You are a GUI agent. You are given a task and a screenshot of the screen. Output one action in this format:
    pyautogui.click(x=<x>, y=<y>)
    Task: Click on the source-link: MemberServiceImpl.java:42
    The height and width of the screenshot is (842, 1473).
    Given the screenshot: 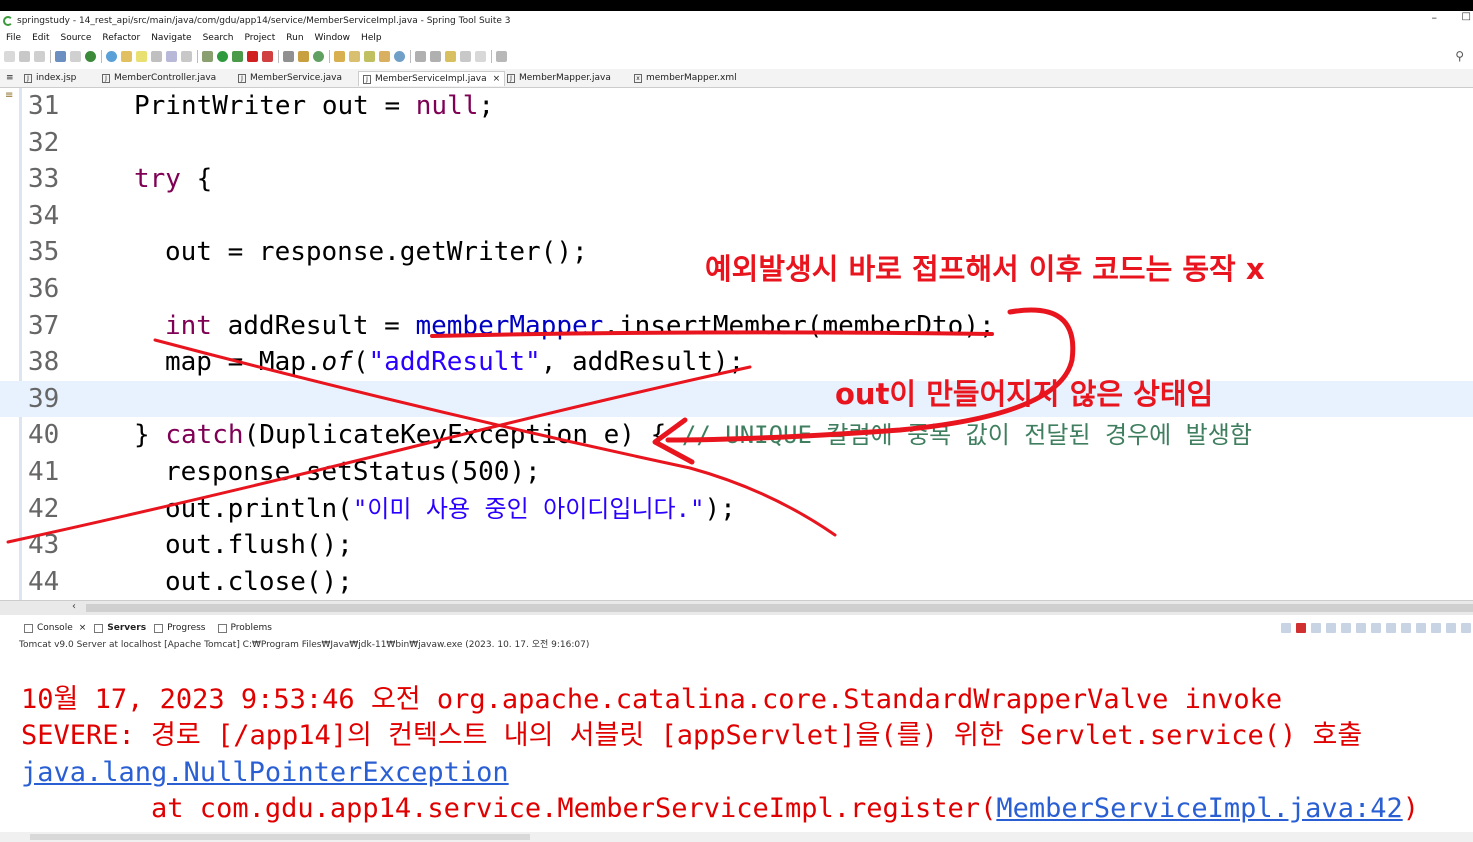 What is the action you would take?
    pyautogui.click(x=1199, y=808)
    